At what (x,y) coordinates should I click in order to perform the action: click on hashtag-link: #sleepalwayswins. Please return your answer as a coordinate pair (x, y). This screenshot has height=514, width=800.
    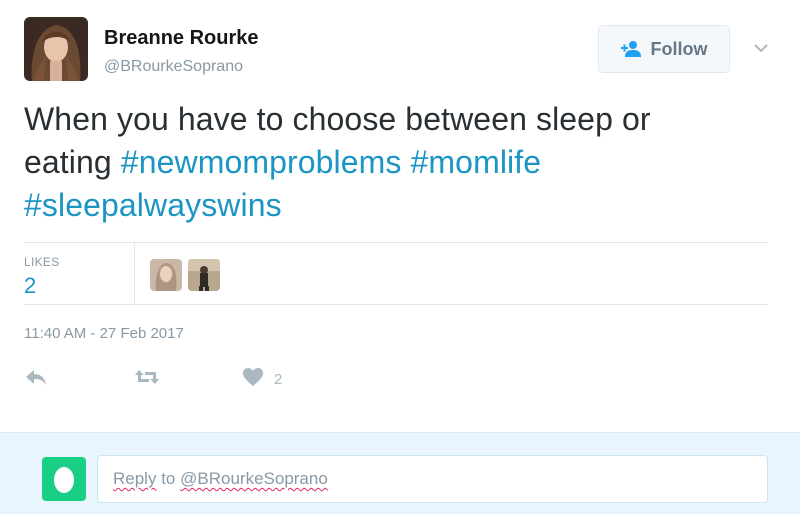
    Looking at the image, I should click on (153, 205).